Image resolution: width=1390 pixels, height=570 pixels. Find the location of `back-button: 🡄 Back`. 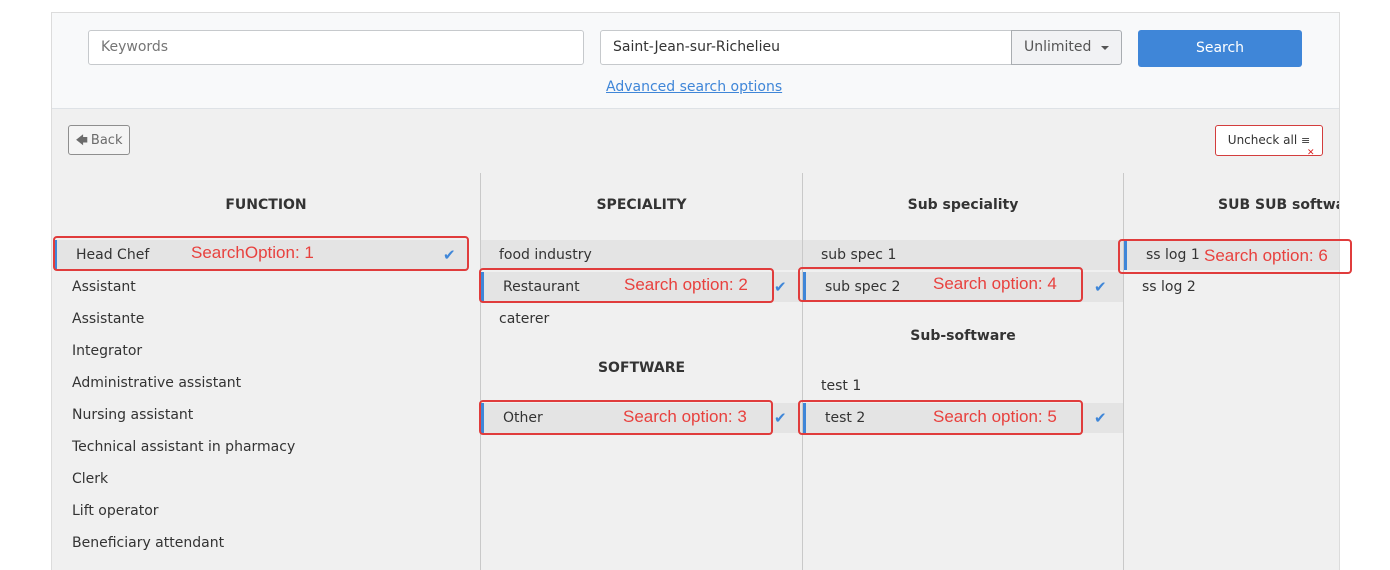

back-button: 🡄 Back is located at coordinates (99, 140).